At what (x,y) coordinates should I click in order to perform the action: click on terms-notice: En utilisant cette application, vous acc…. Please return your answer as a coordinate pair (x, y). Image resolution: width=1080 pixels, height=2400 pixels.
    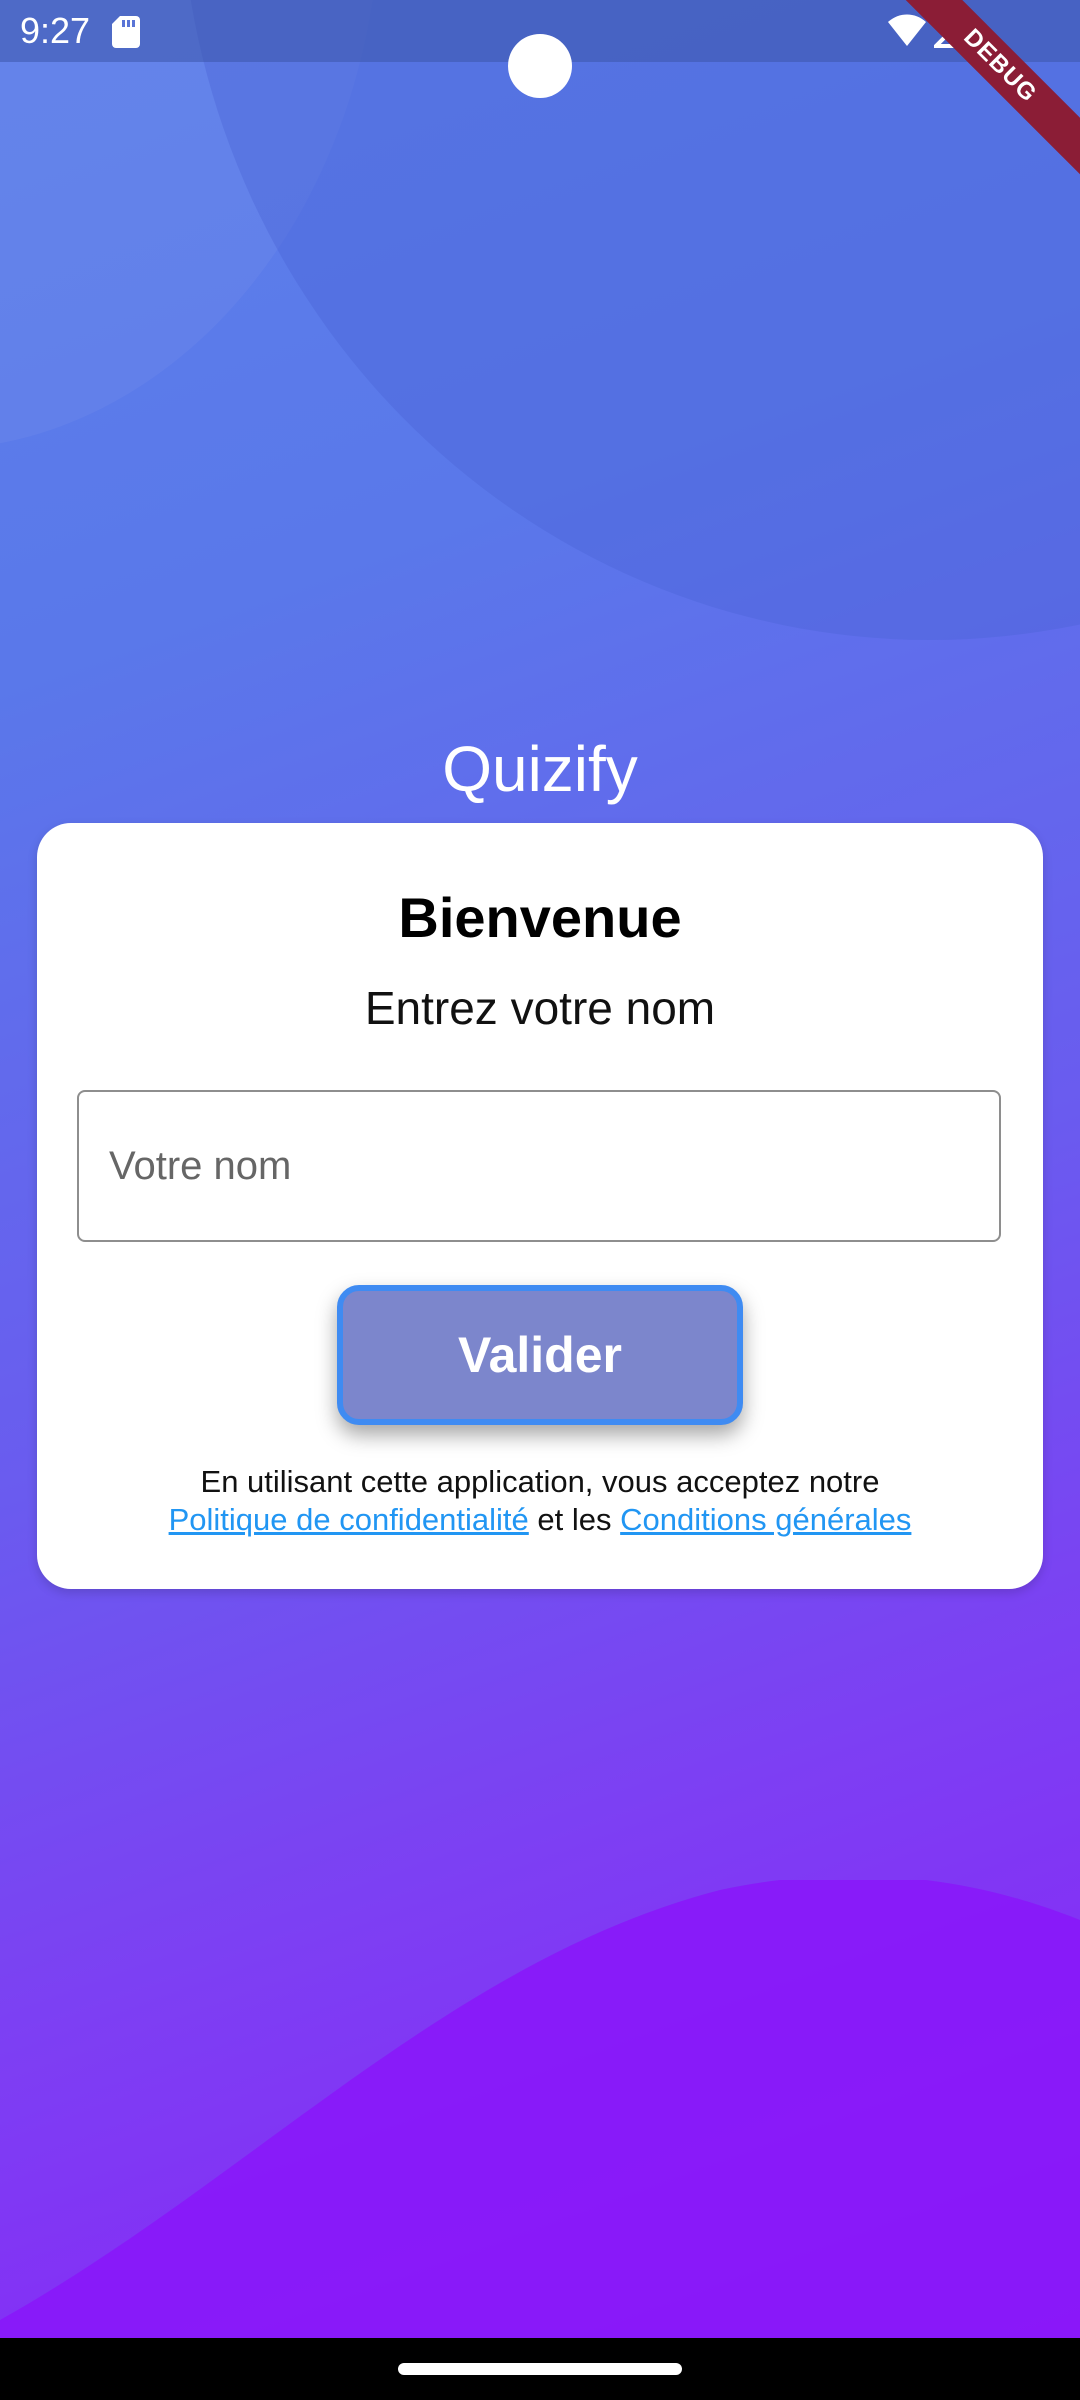
    Looking at the image, I should click on (540, 1501).